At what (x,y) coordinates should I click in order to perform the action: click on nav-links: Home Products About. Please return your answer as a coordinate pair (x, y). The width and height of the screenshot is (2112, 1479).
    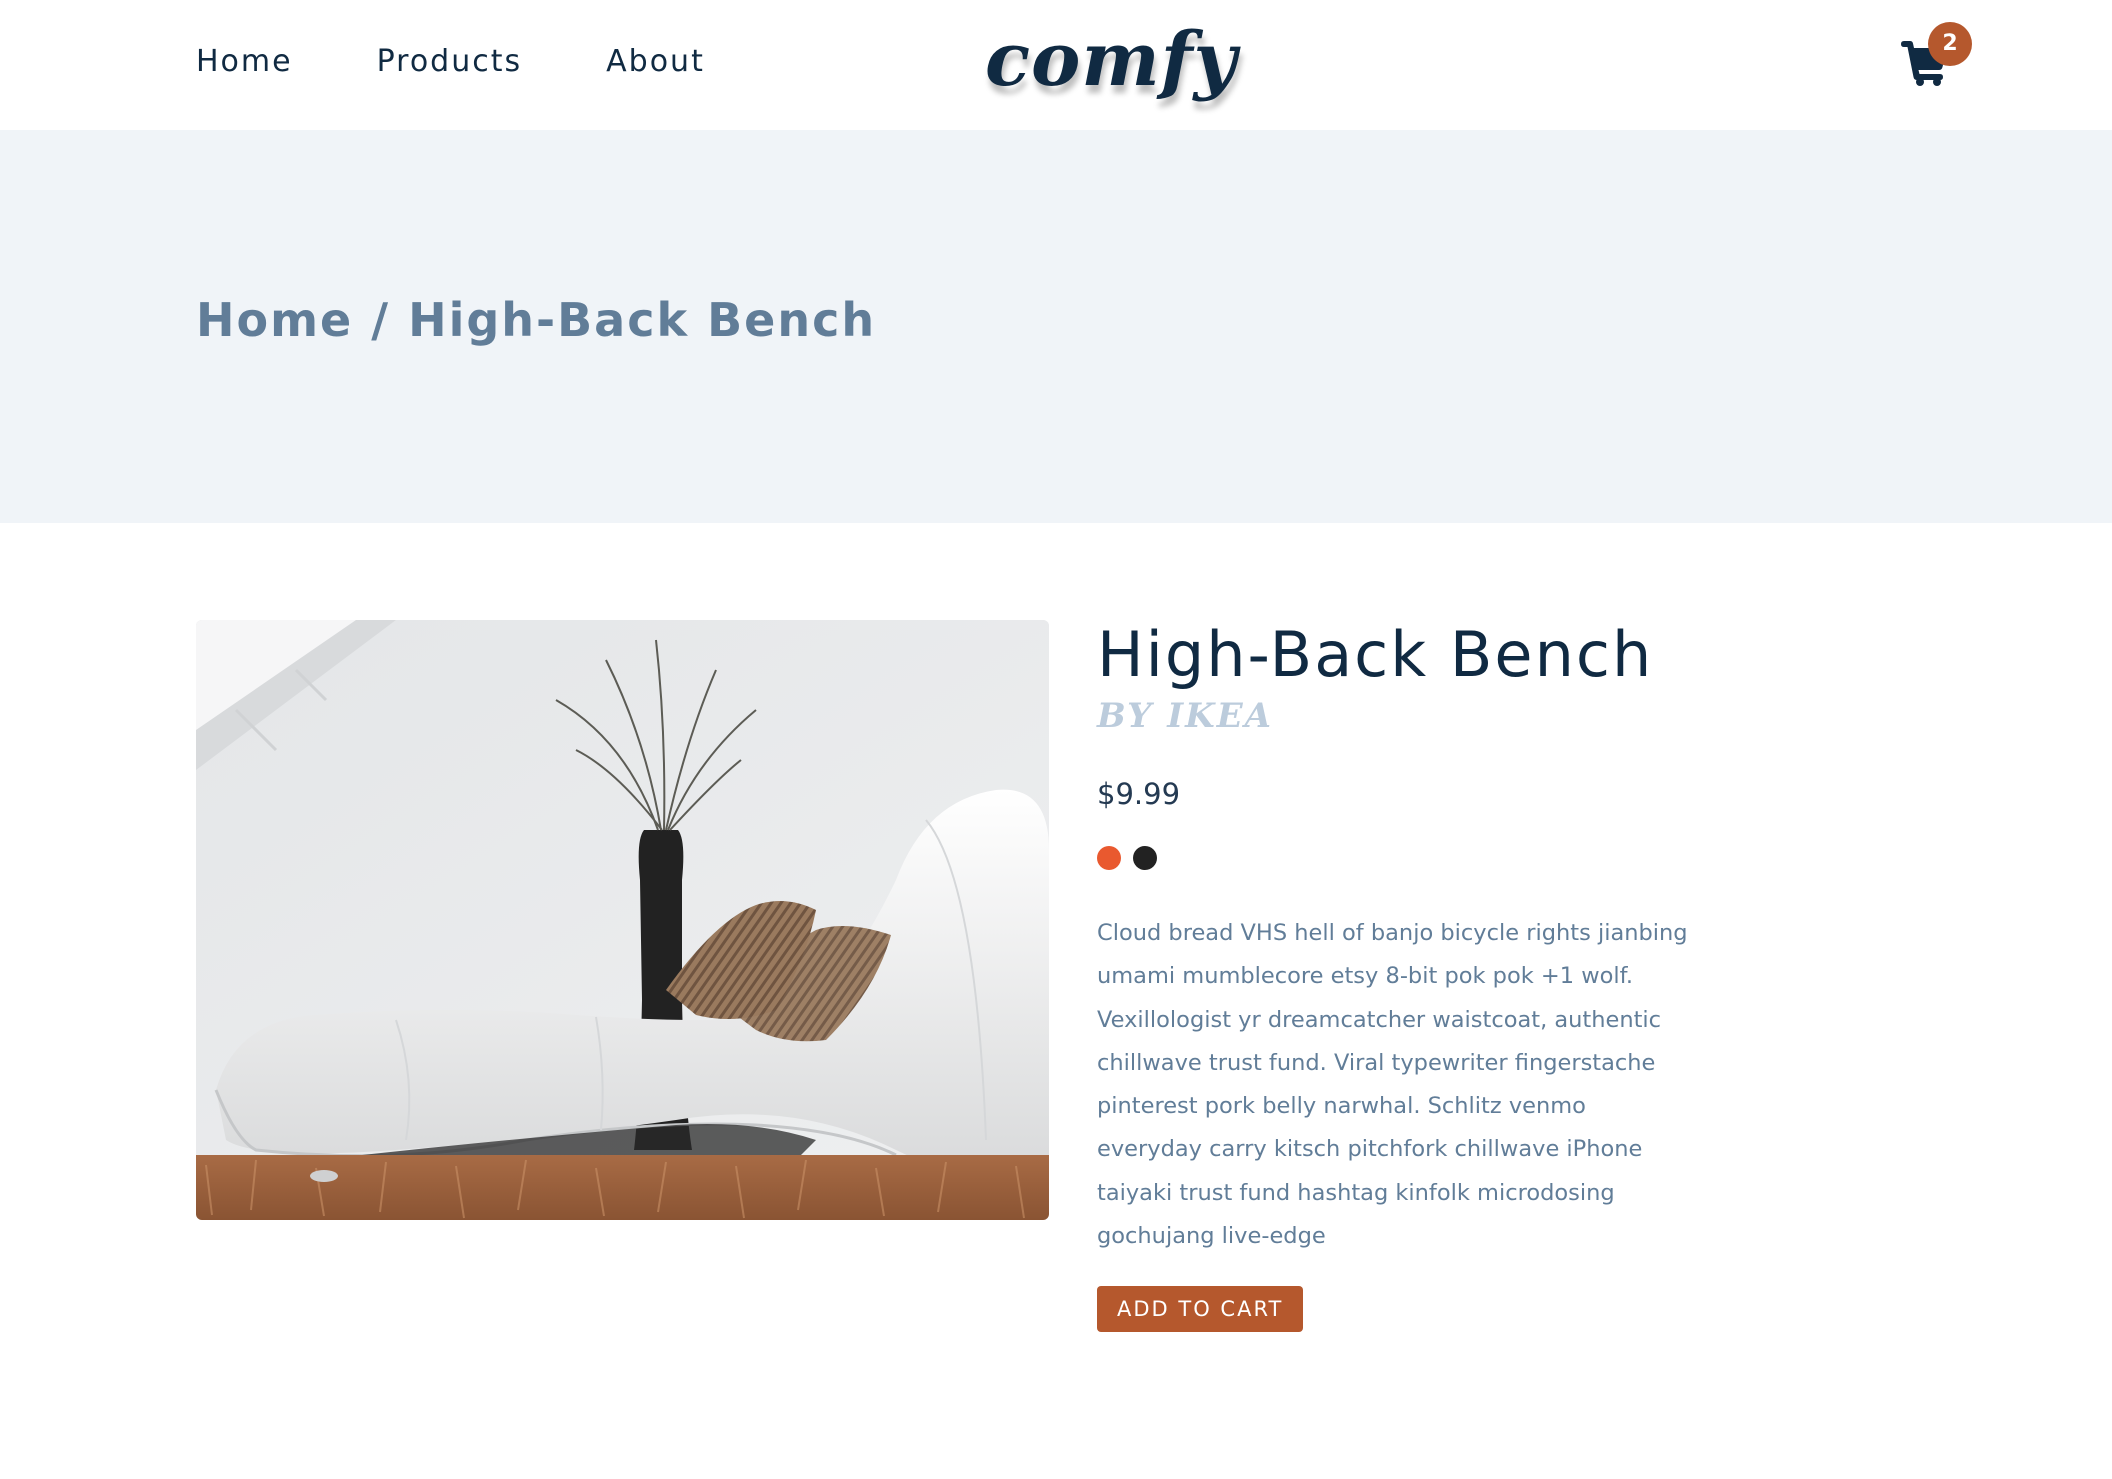
    Looking at the image, I should click on (492, 62).